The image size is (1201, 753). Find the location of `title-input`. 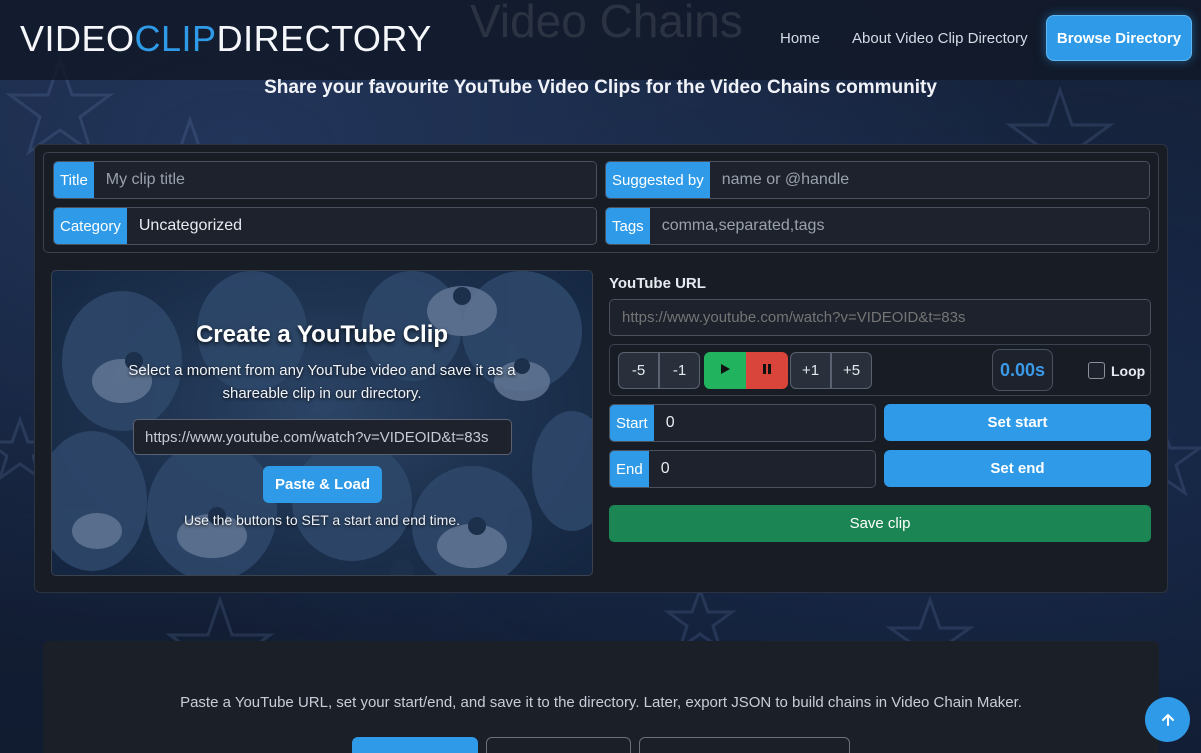

title-input is located at coordinates (344, 180).